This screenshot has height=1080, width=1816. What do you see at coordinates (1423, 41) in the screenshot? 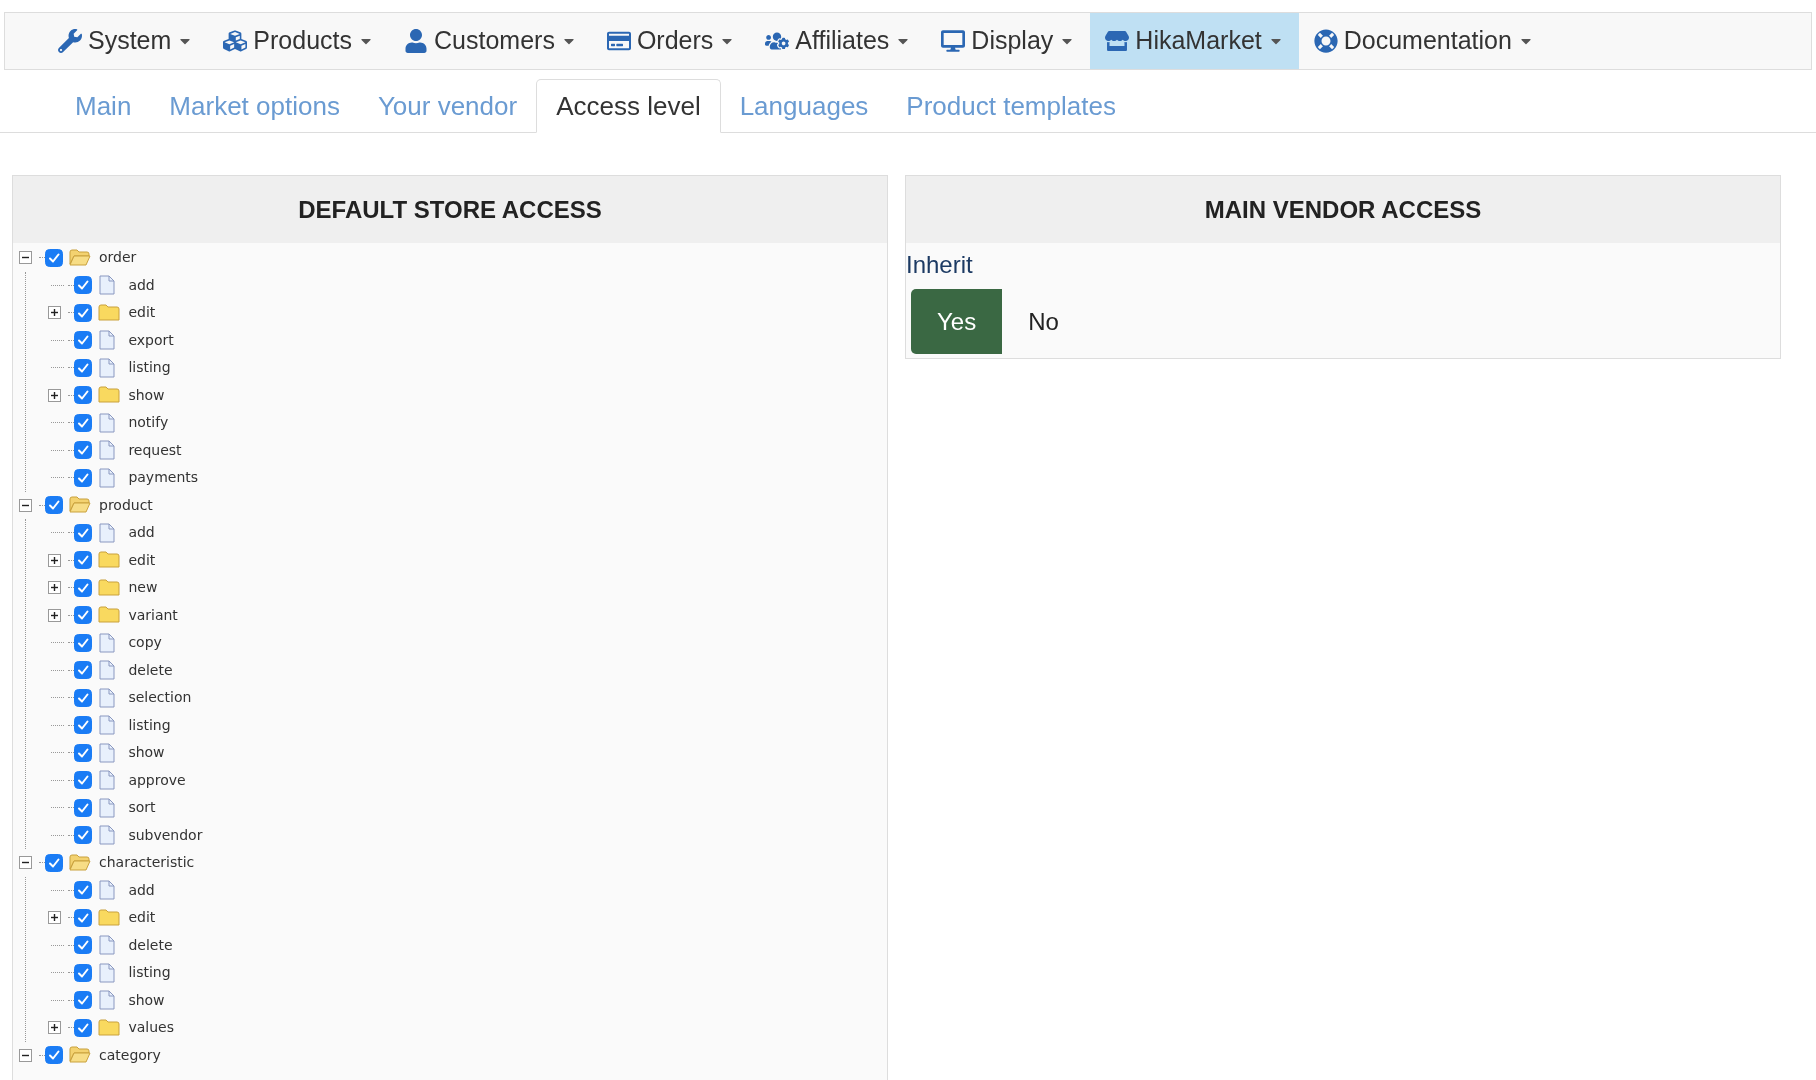
I see `menu-item: Documentation` at bounding box center [1423, 41].